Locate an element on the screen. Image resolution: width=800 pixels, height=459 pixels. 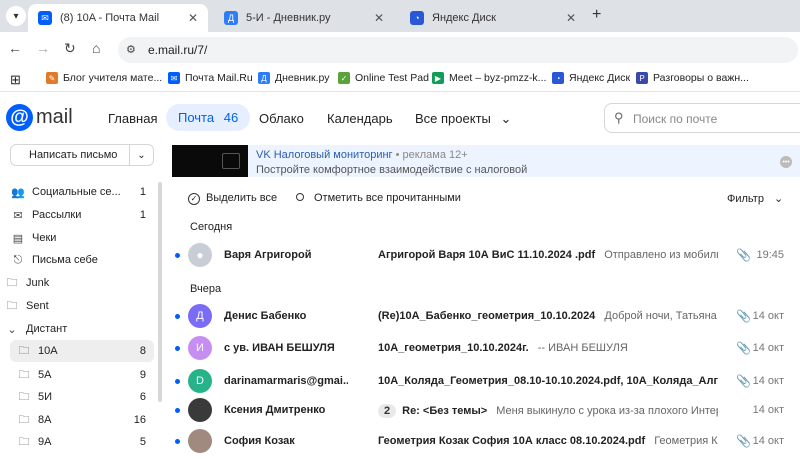
filter-label: Фильтр is located at coordinates (745, 199).